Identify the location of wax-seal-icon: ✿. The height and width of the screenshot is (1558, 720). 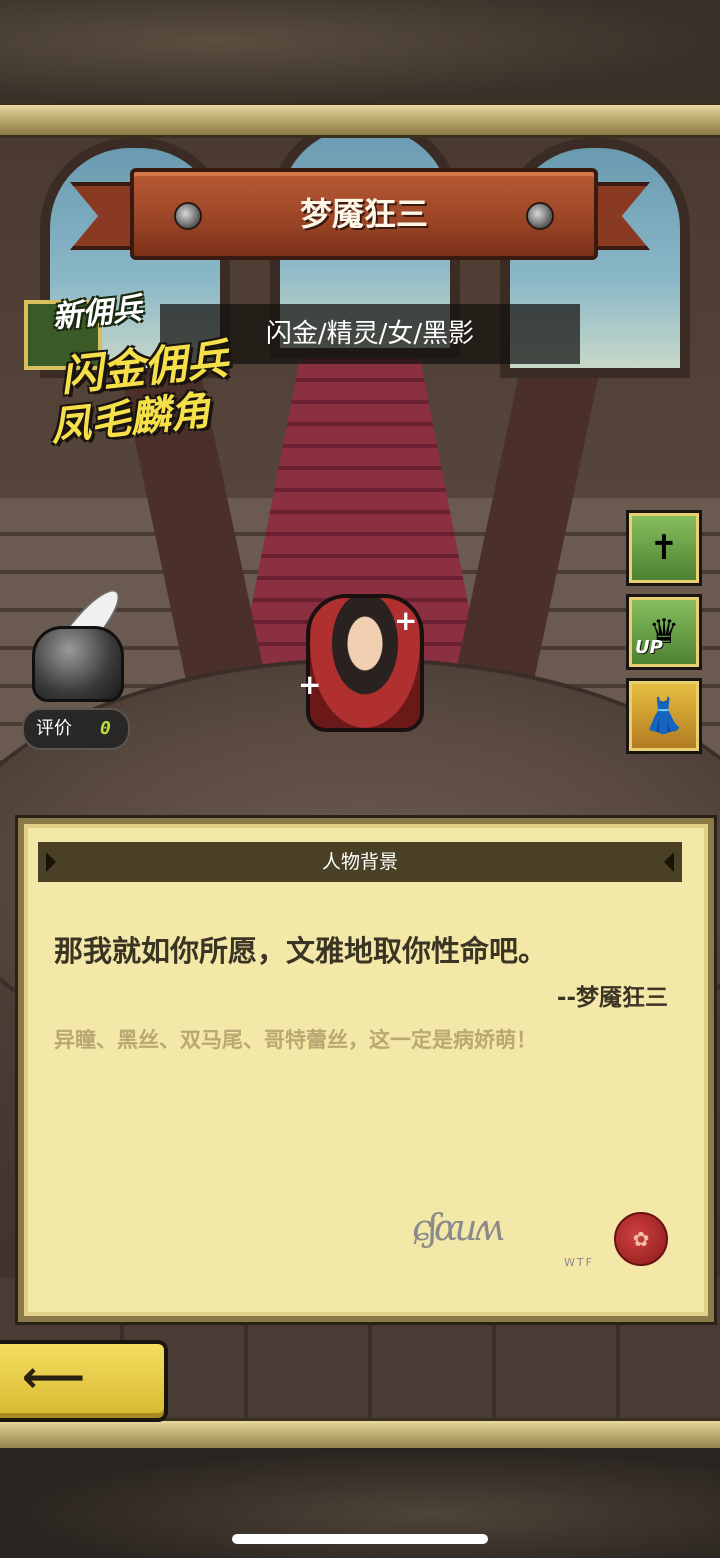
(641, 1239).